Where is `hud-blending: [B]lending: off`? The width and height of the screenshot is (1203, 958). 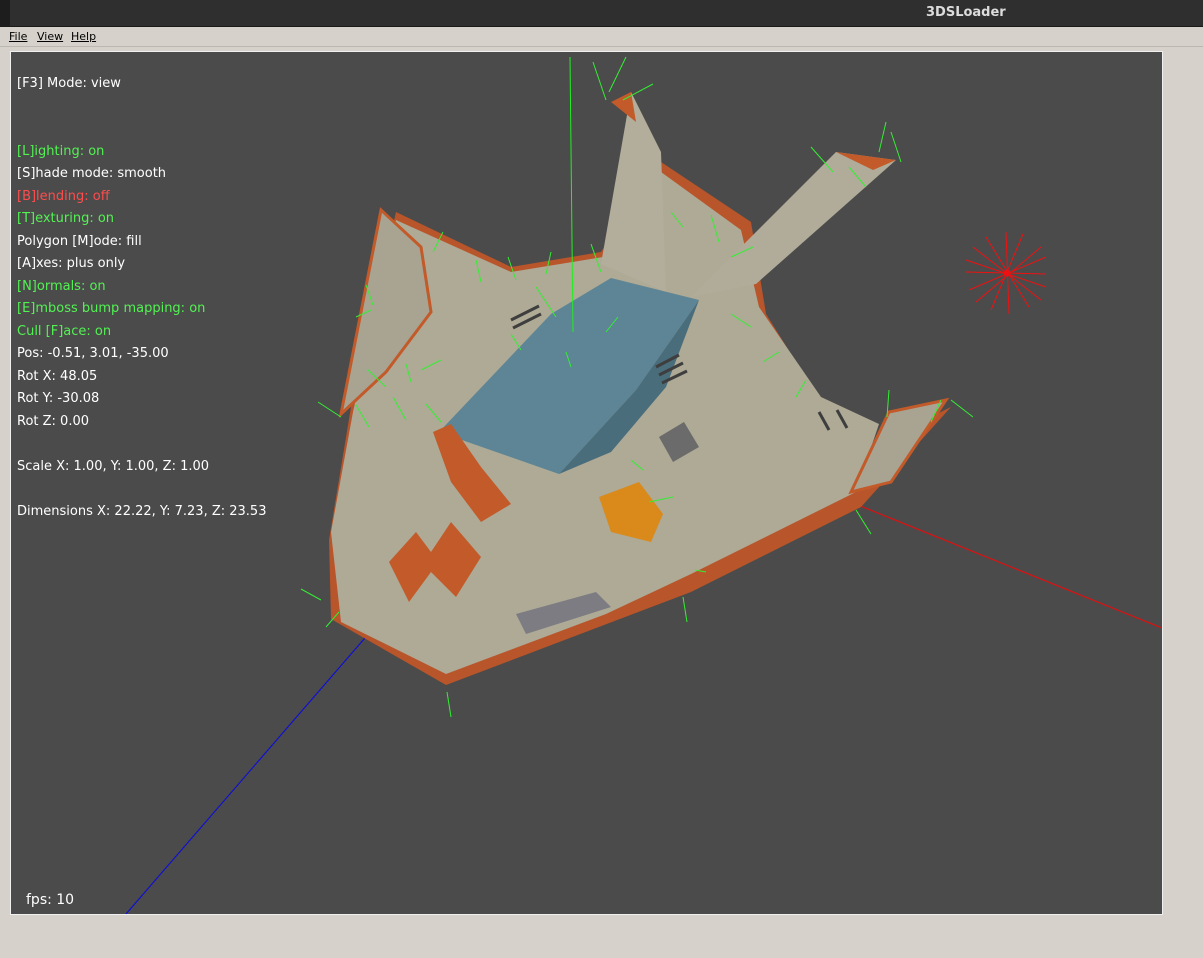
hud-blending: [B]lending: off is located at coordinates (63, 196).